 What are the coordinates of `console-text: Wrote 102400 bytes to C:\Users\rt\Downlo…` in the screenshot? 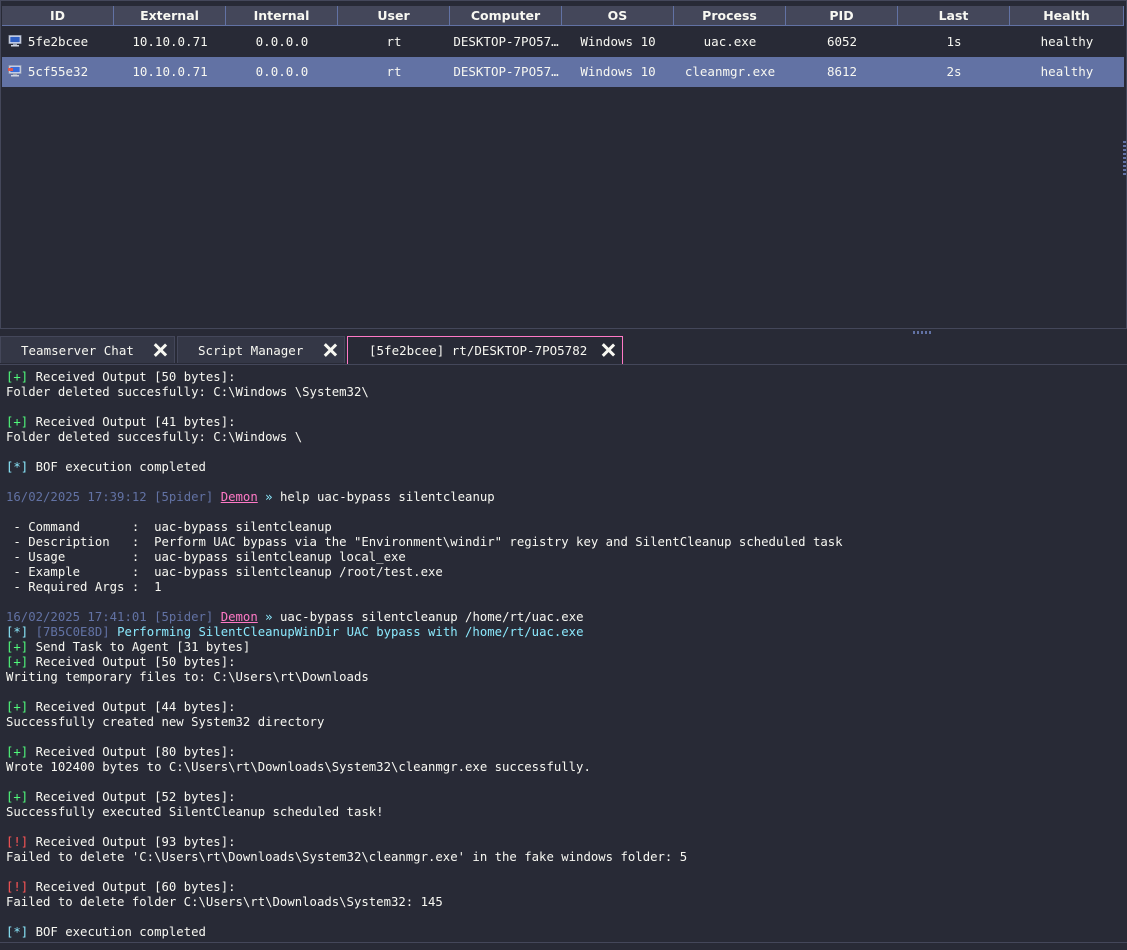 It's located at (298, 767).